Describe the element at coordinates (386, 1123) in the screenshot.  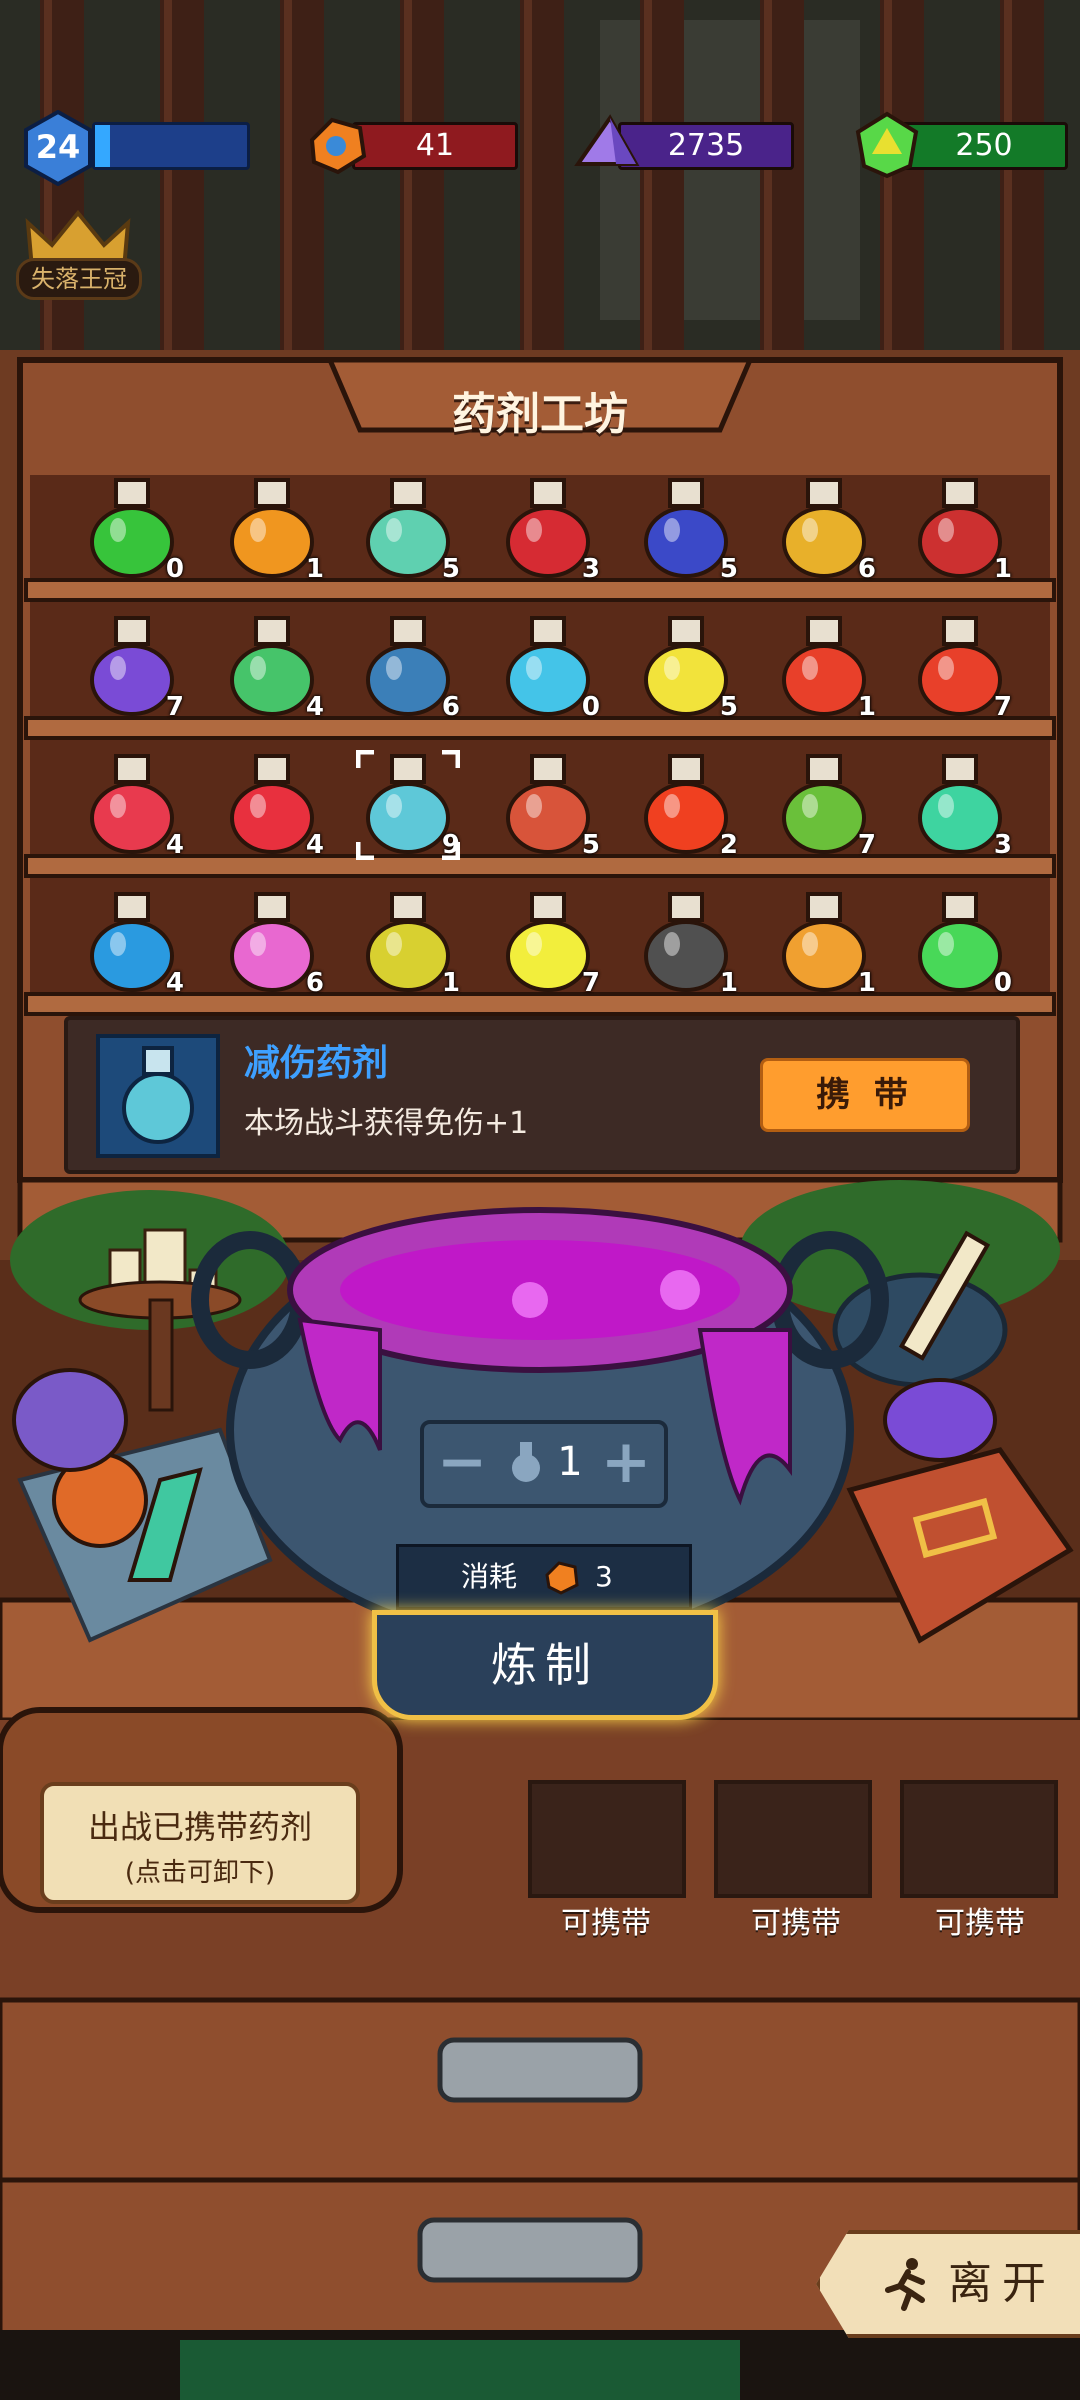
I see `potion-description: 本场战斗获得免伤+1` at that location.